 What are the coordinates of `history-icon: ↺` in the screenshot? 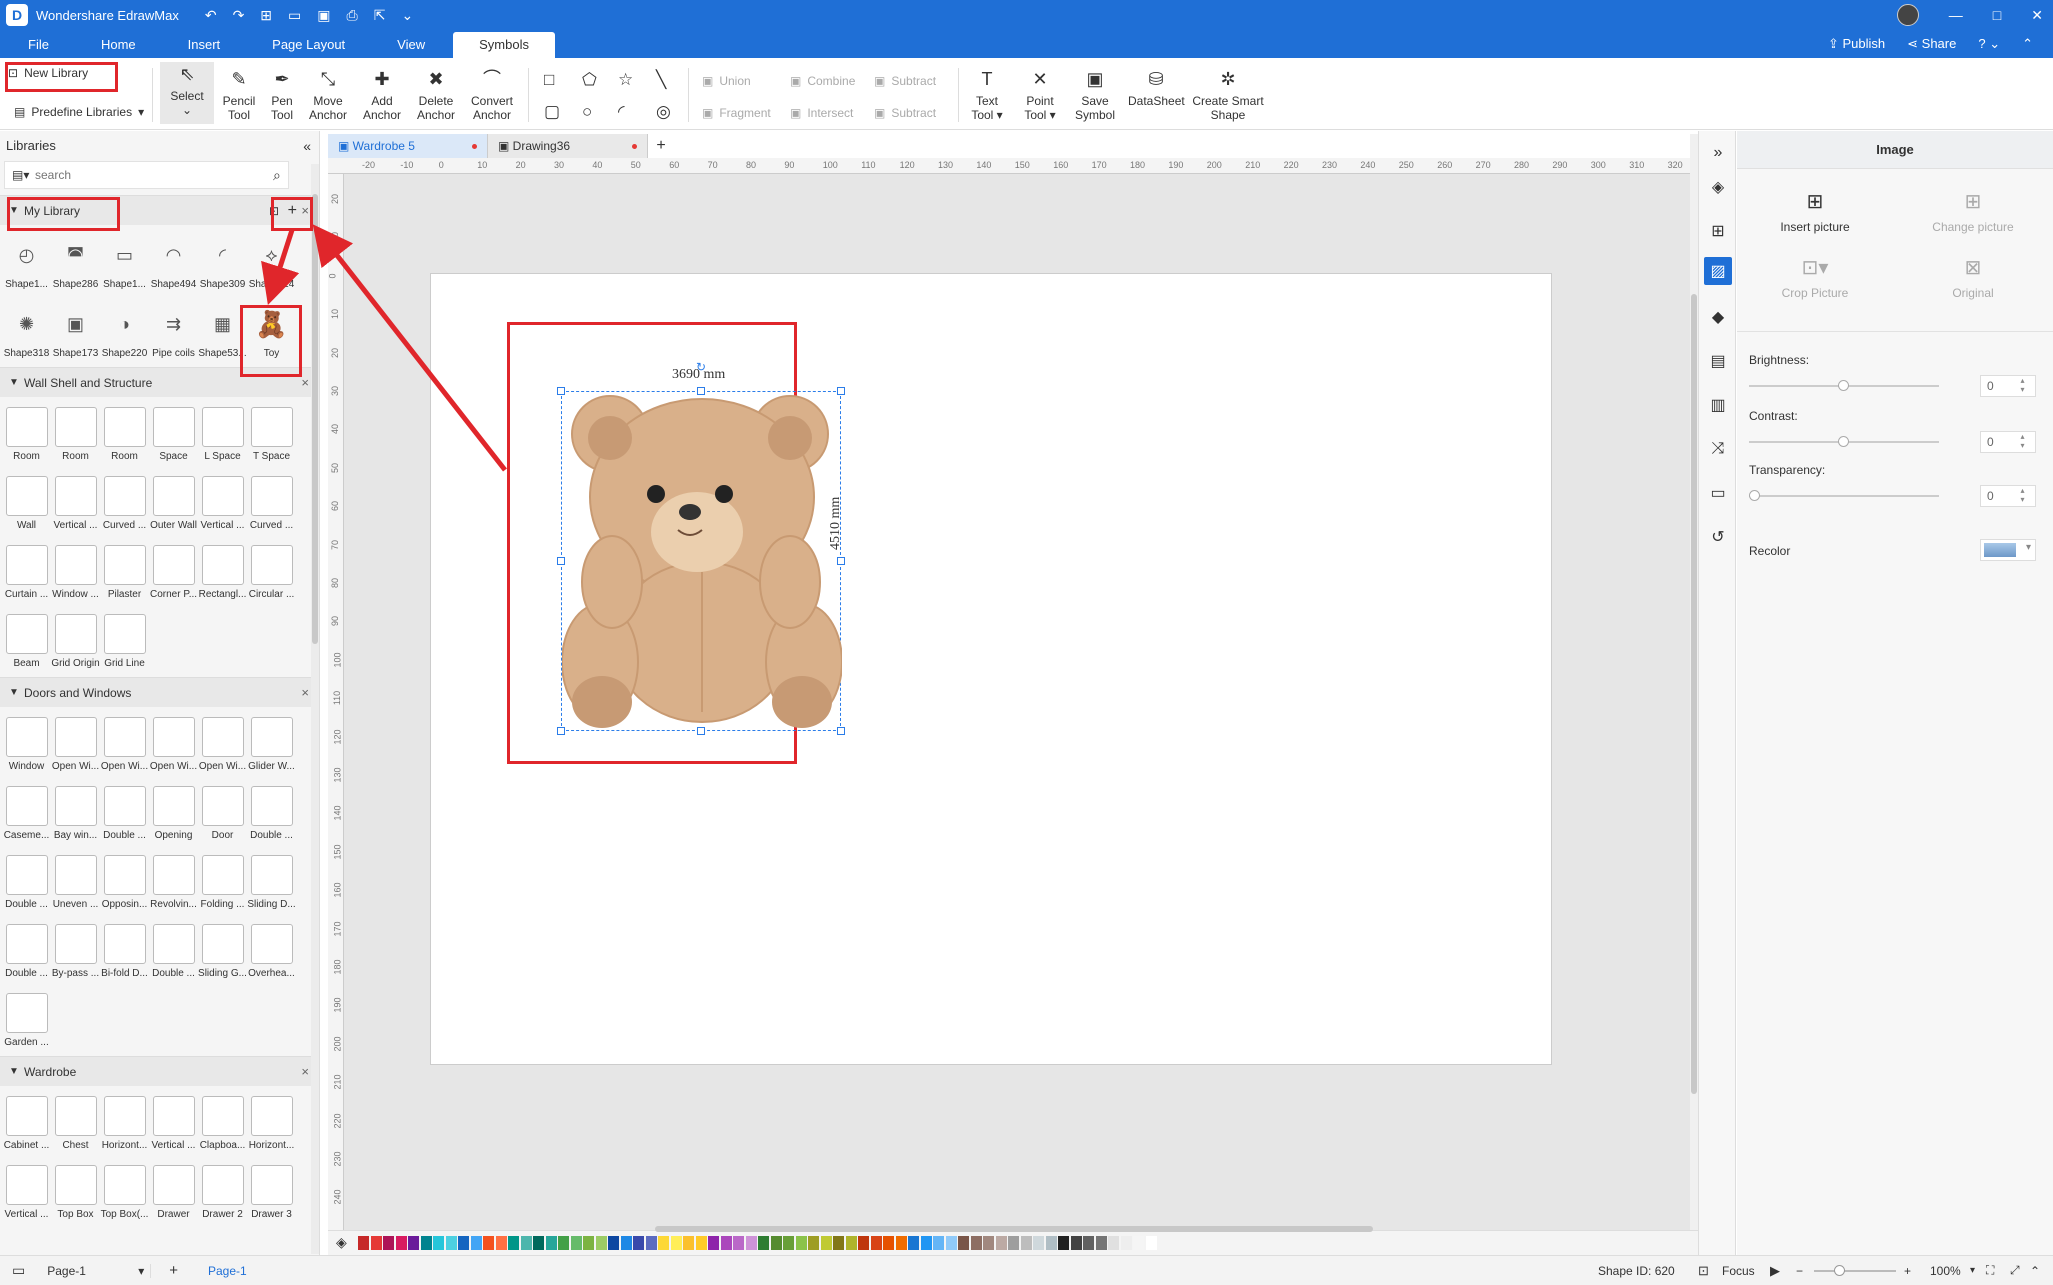 It's located at (1718, 537).